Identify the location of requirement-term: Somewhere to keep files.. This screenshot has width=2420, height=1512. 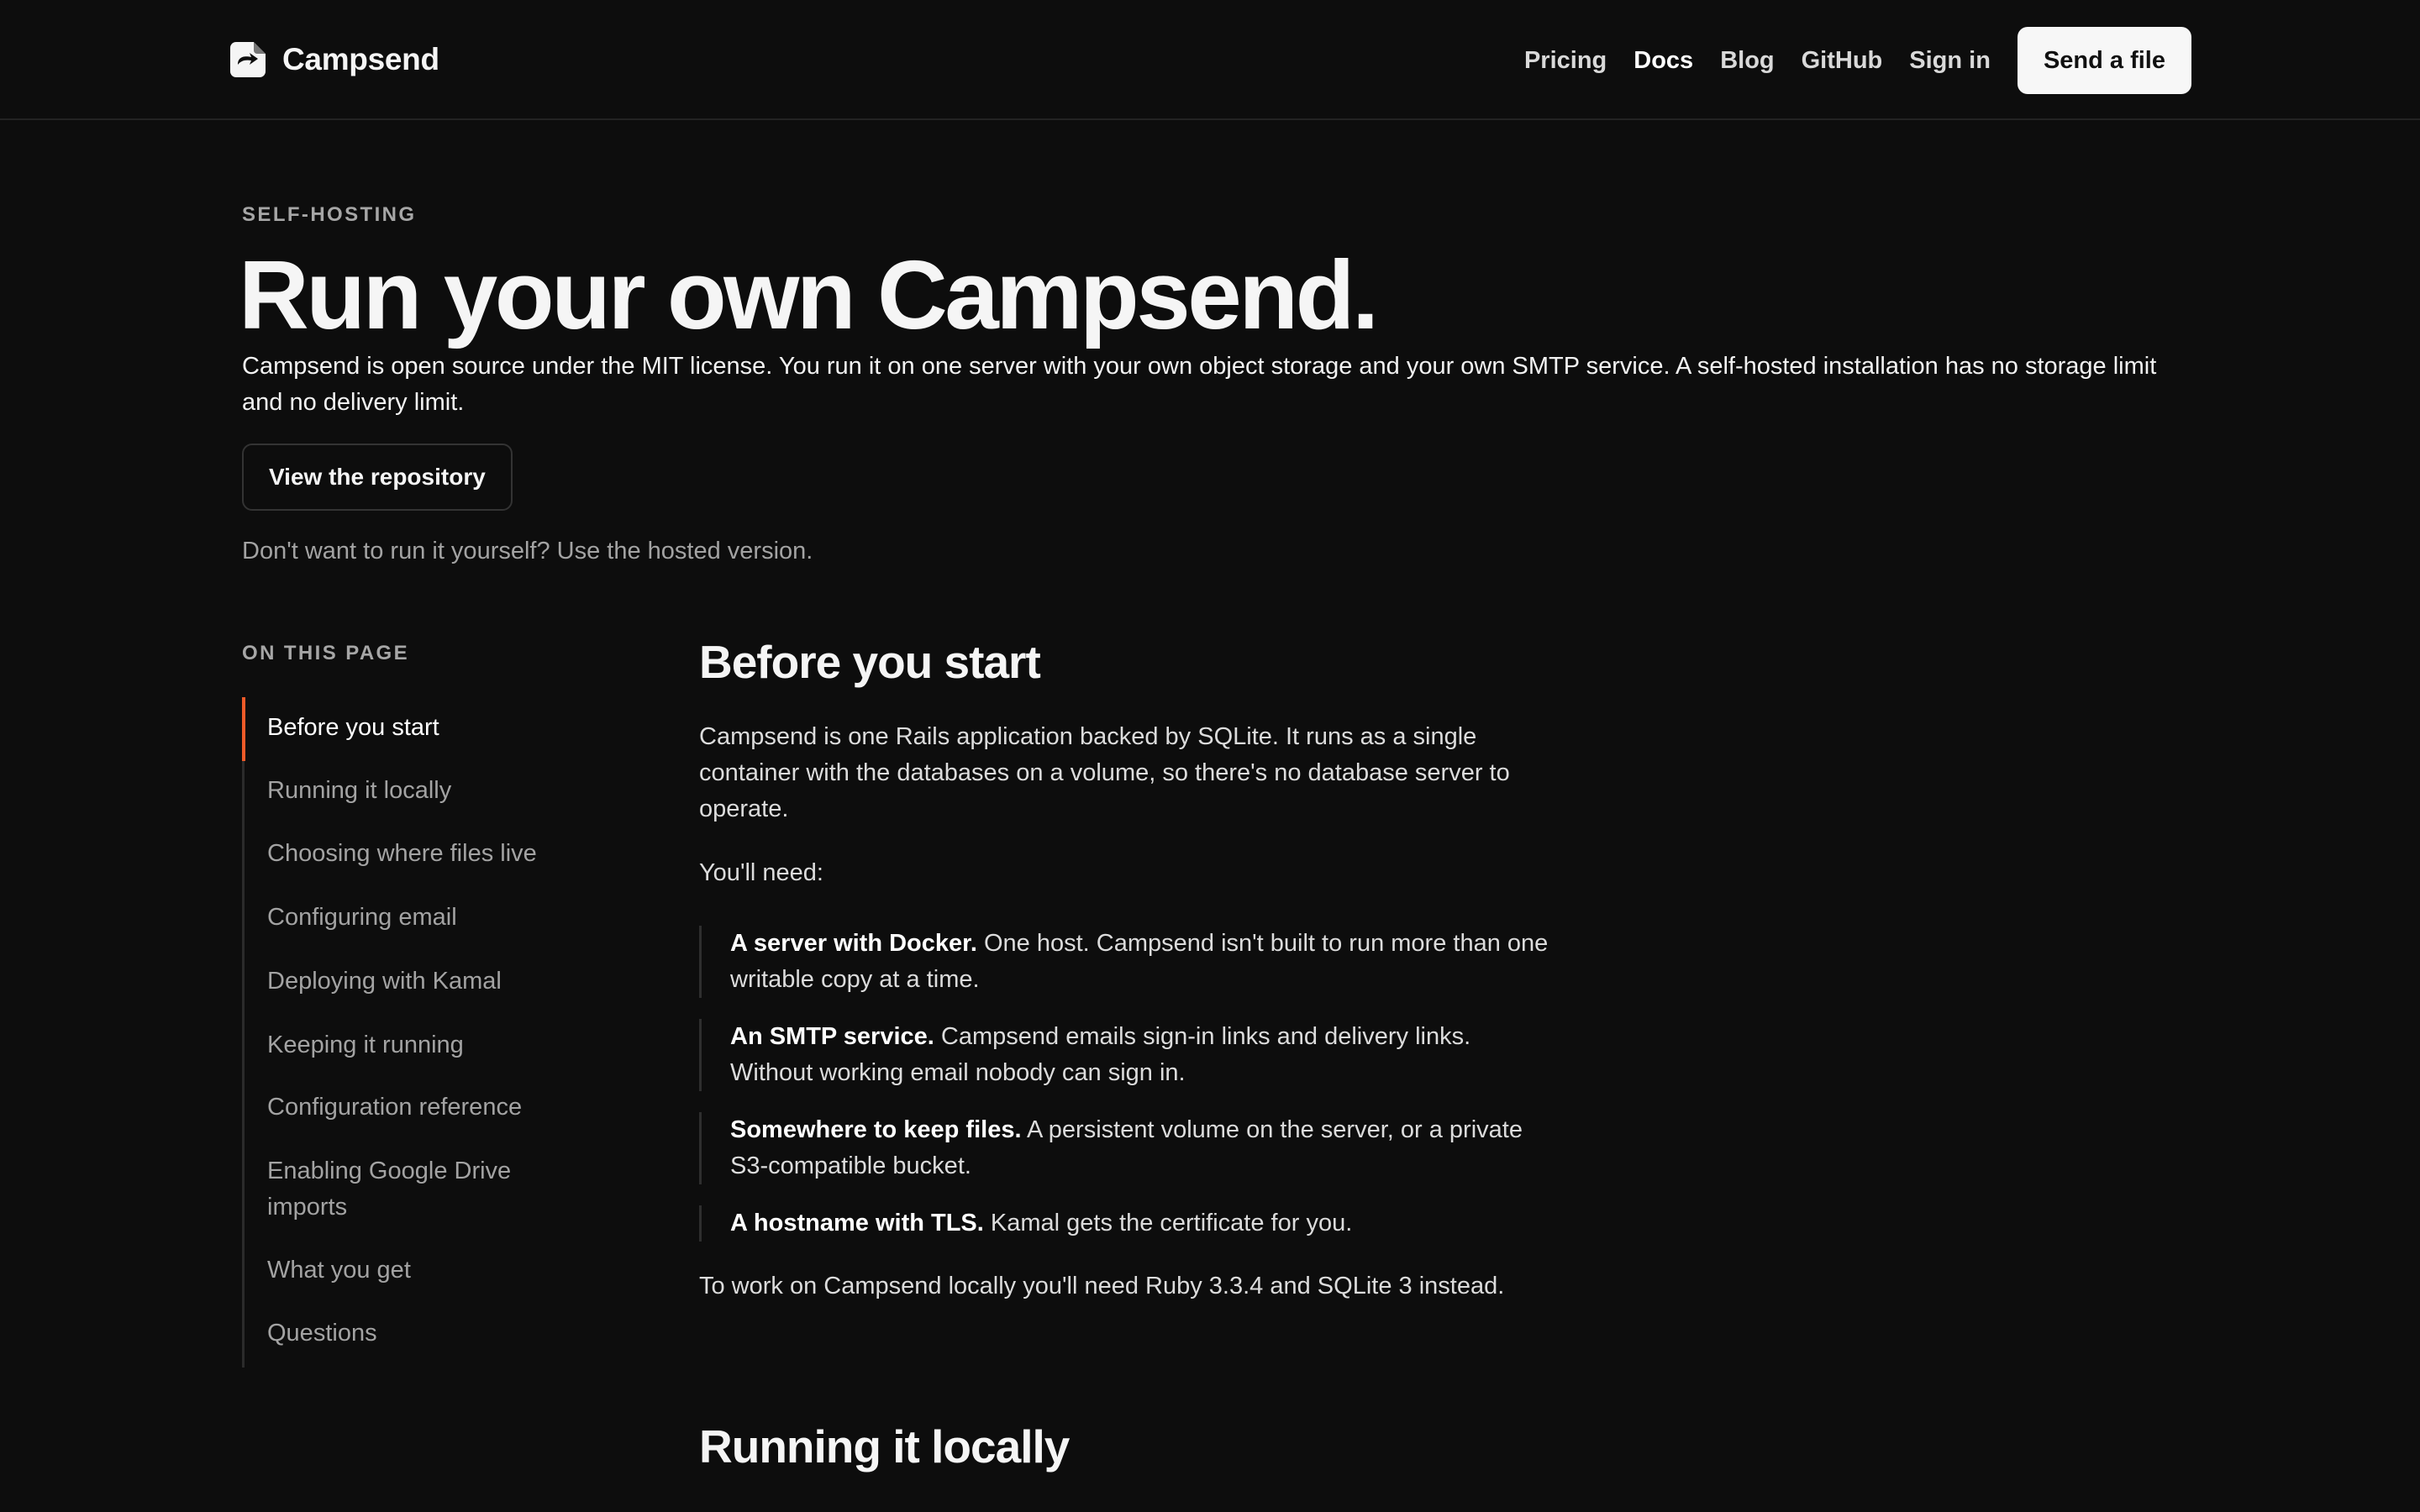
(876, 1129).